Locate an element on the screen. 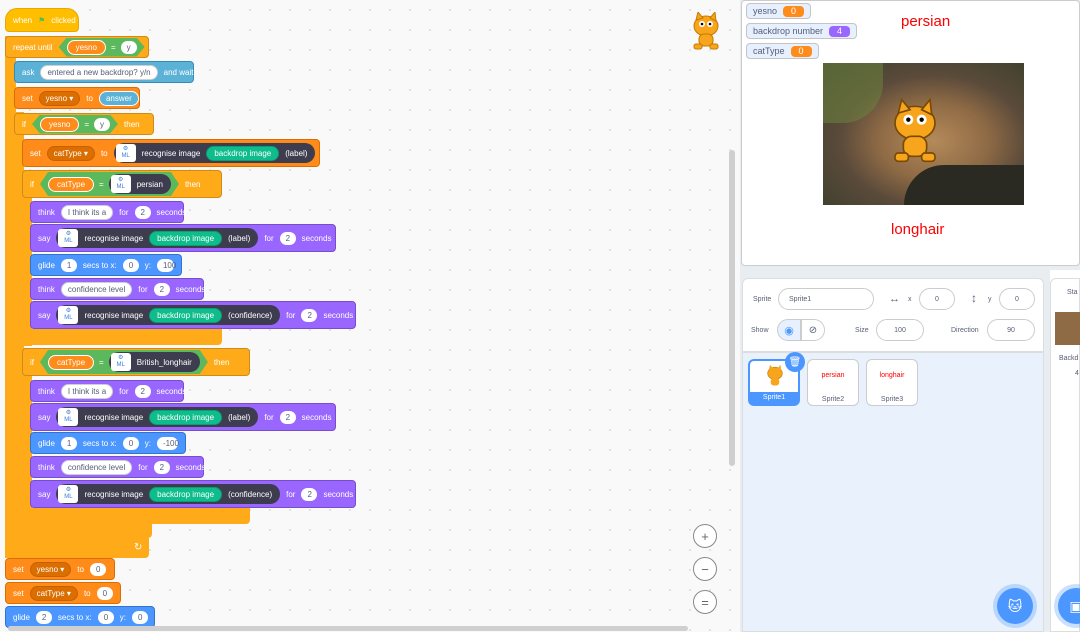 This screenshot has width=1080, height=632. persian-reporter: ⚙ ML persian is located at coordinates (140, 184).